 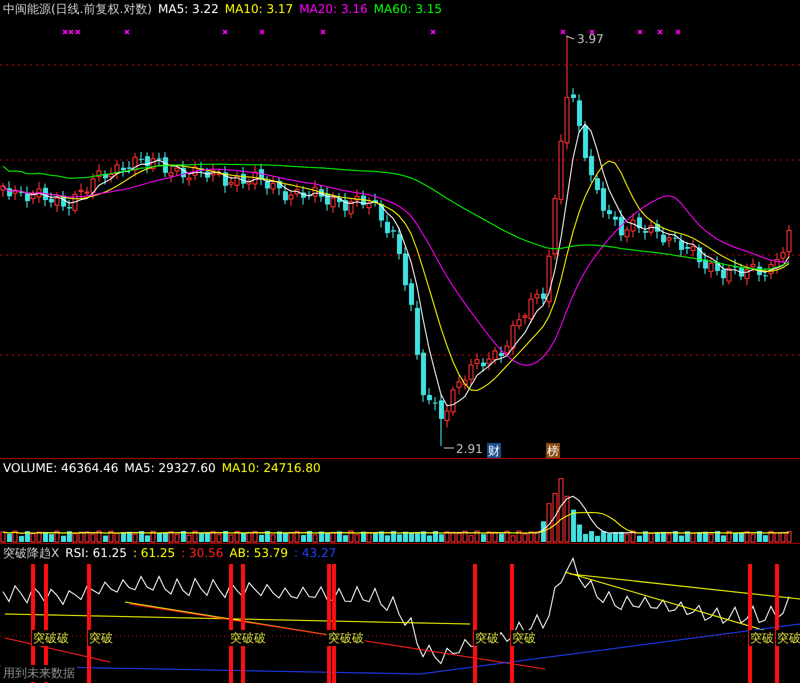 I want to click on warning-note: 用到未来数据, so click(x=39, y=673).